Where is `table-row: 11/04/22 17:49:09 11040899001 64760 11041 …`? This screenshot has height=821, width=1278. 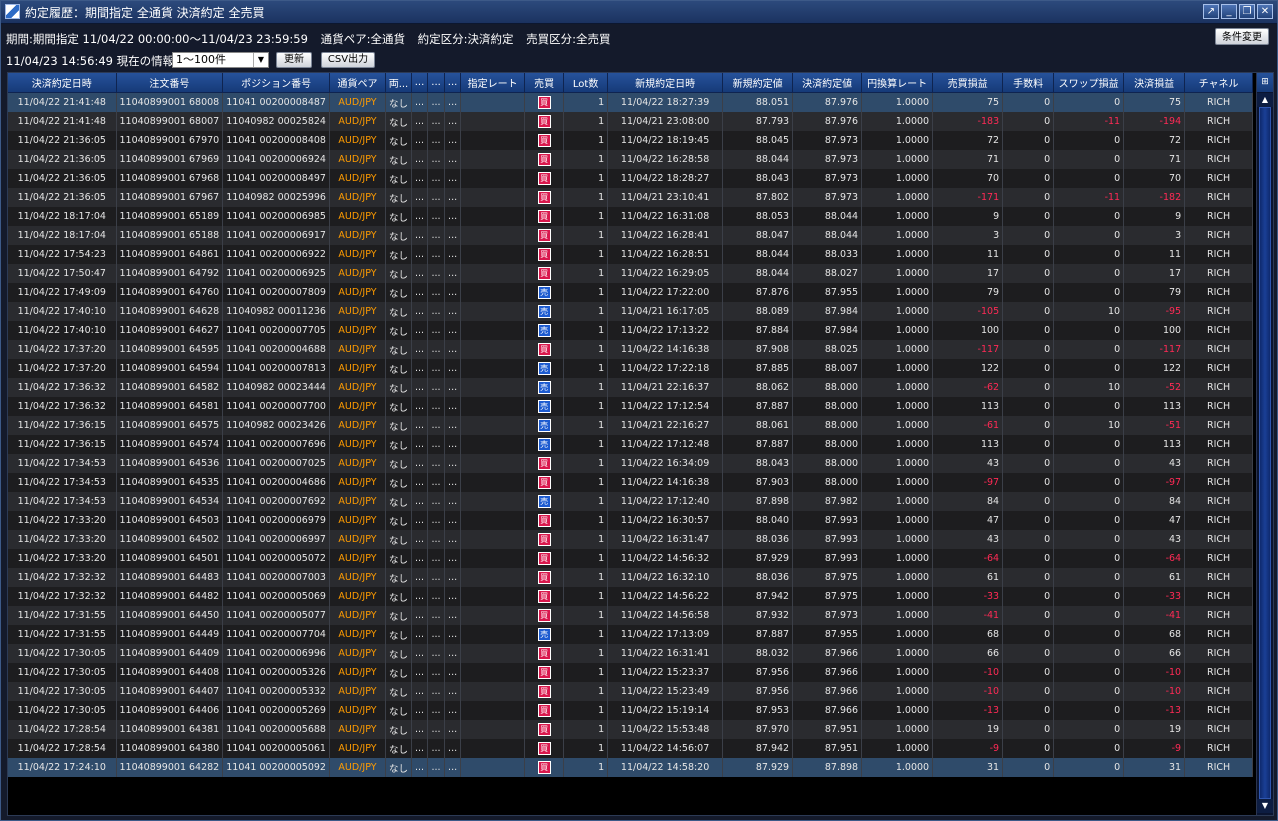 table-row: 11/04/22 17:49:09 11040899001 64760 11041 … is located at coordinates (631, 292).